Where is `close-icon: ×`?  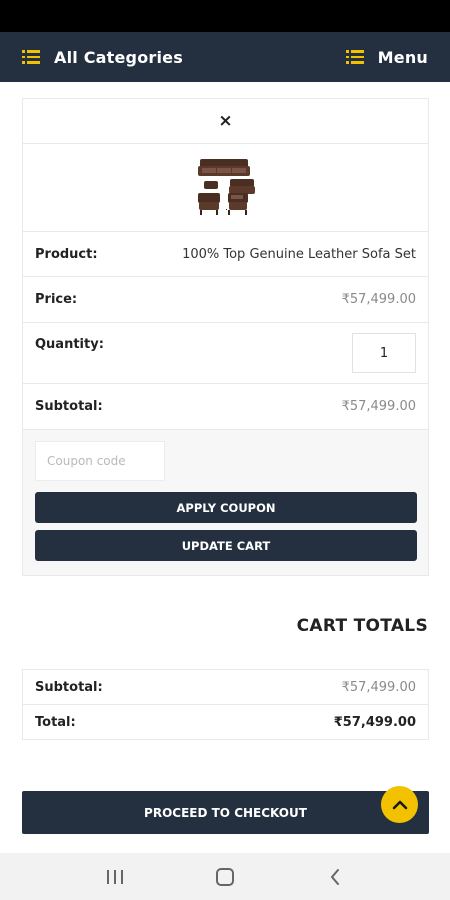 close-icon: × is located at coordinates (225, 121).